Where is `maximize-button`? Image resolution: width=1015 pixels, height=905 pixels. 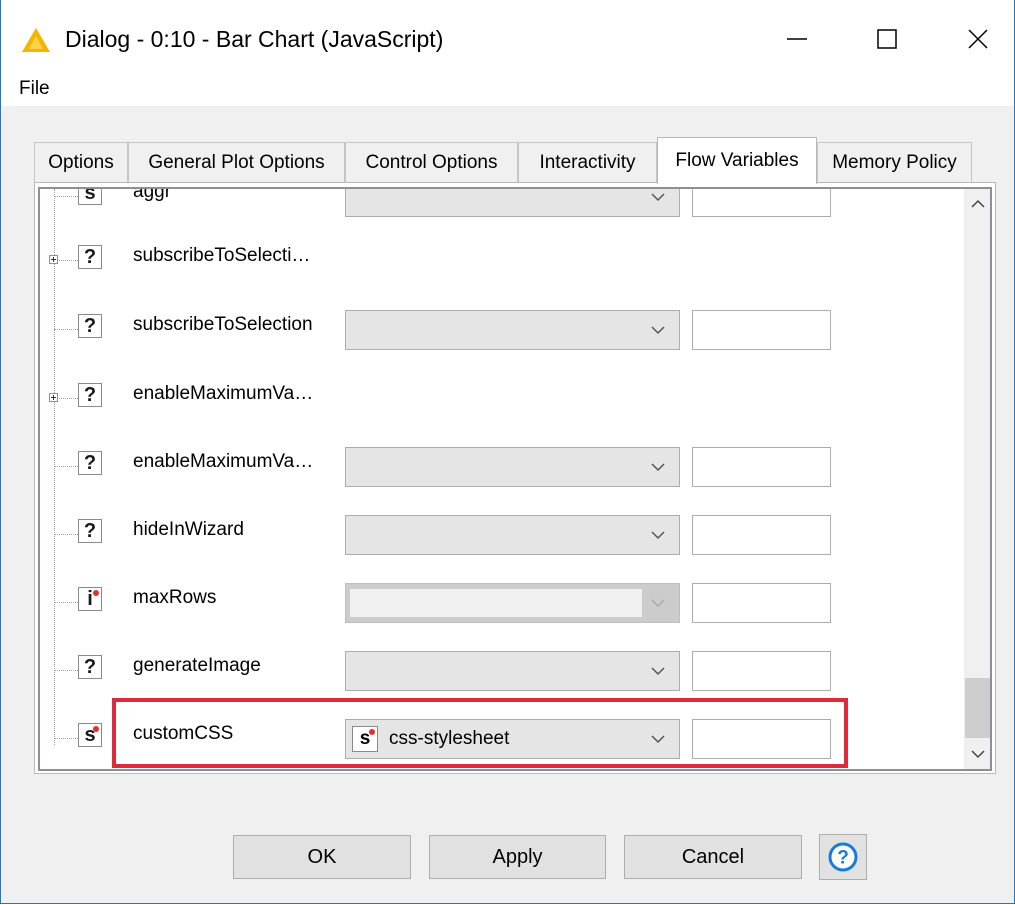
maximize-button is located at coordinates (887, 39).